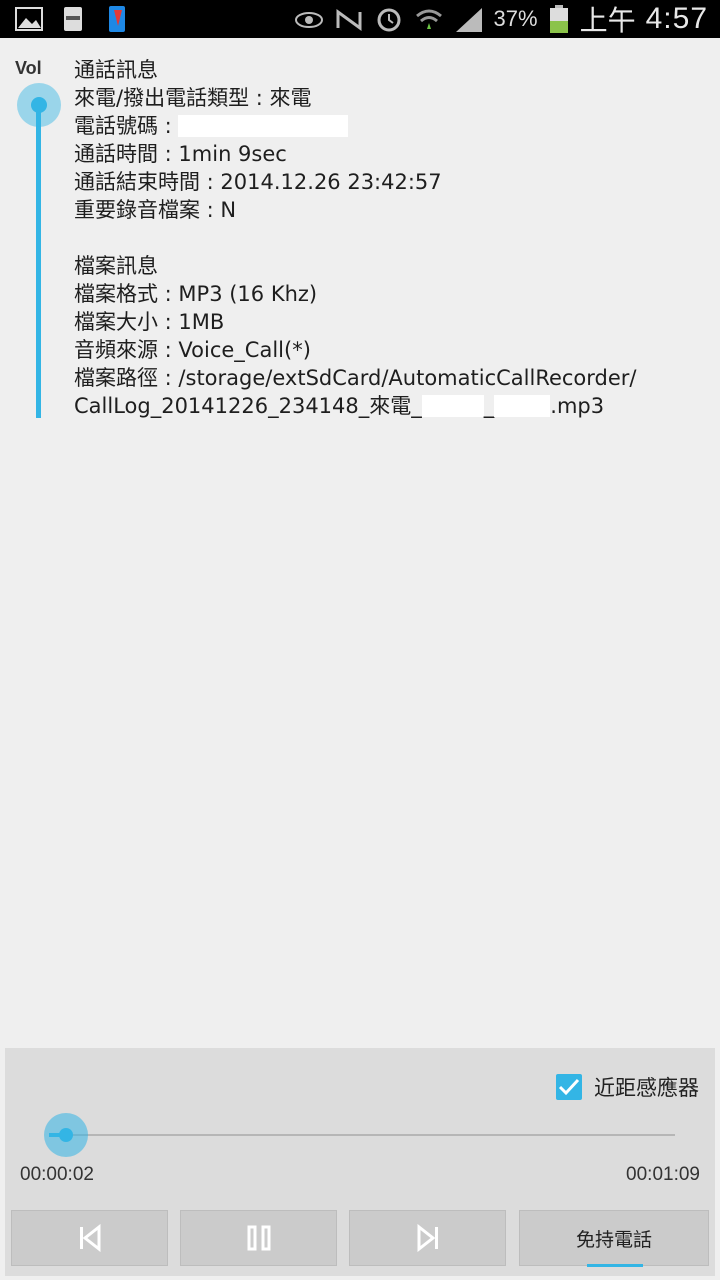 Image resolution: width=720 pixels, height=1280 pixels. Describe the element at coordinates (180, 154) in the screenshot. I see `call-duration: 通話時間 : 1min 9sec` at that location.